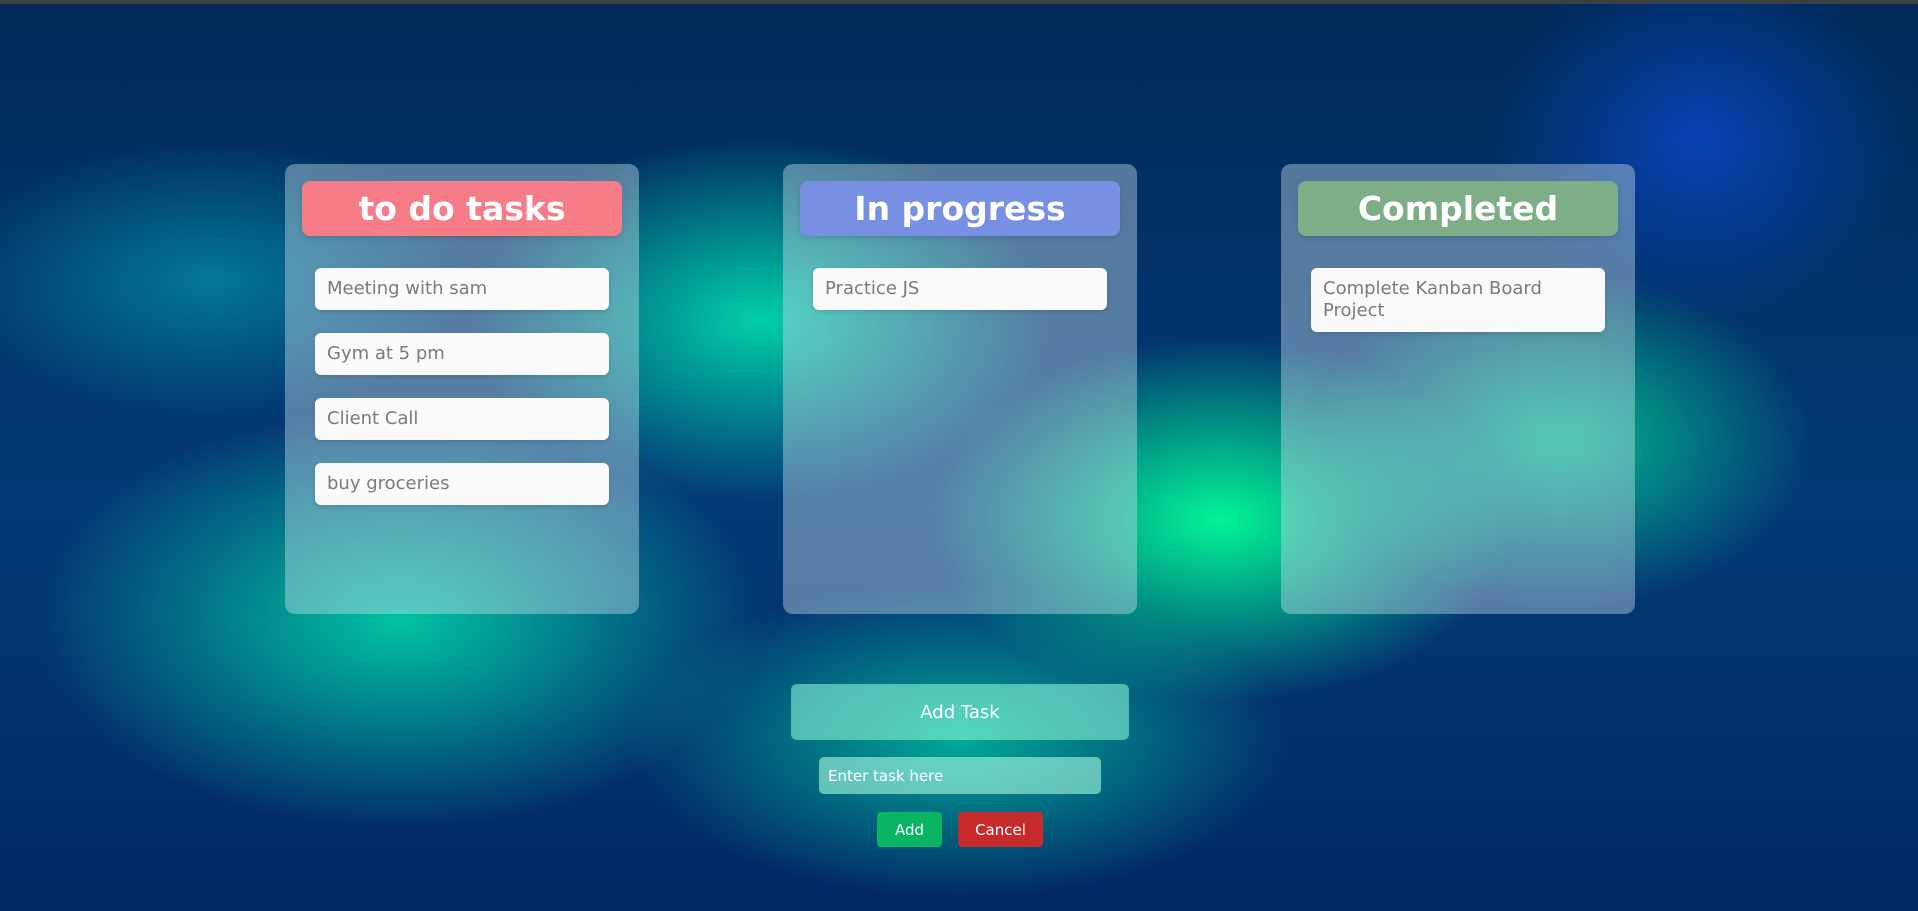 This screenshot has height=911, width=1918. What do you see at coordinates (959, 2) in the screenshot?
I see `browser-top-edge` at bounding box center [959, 2].